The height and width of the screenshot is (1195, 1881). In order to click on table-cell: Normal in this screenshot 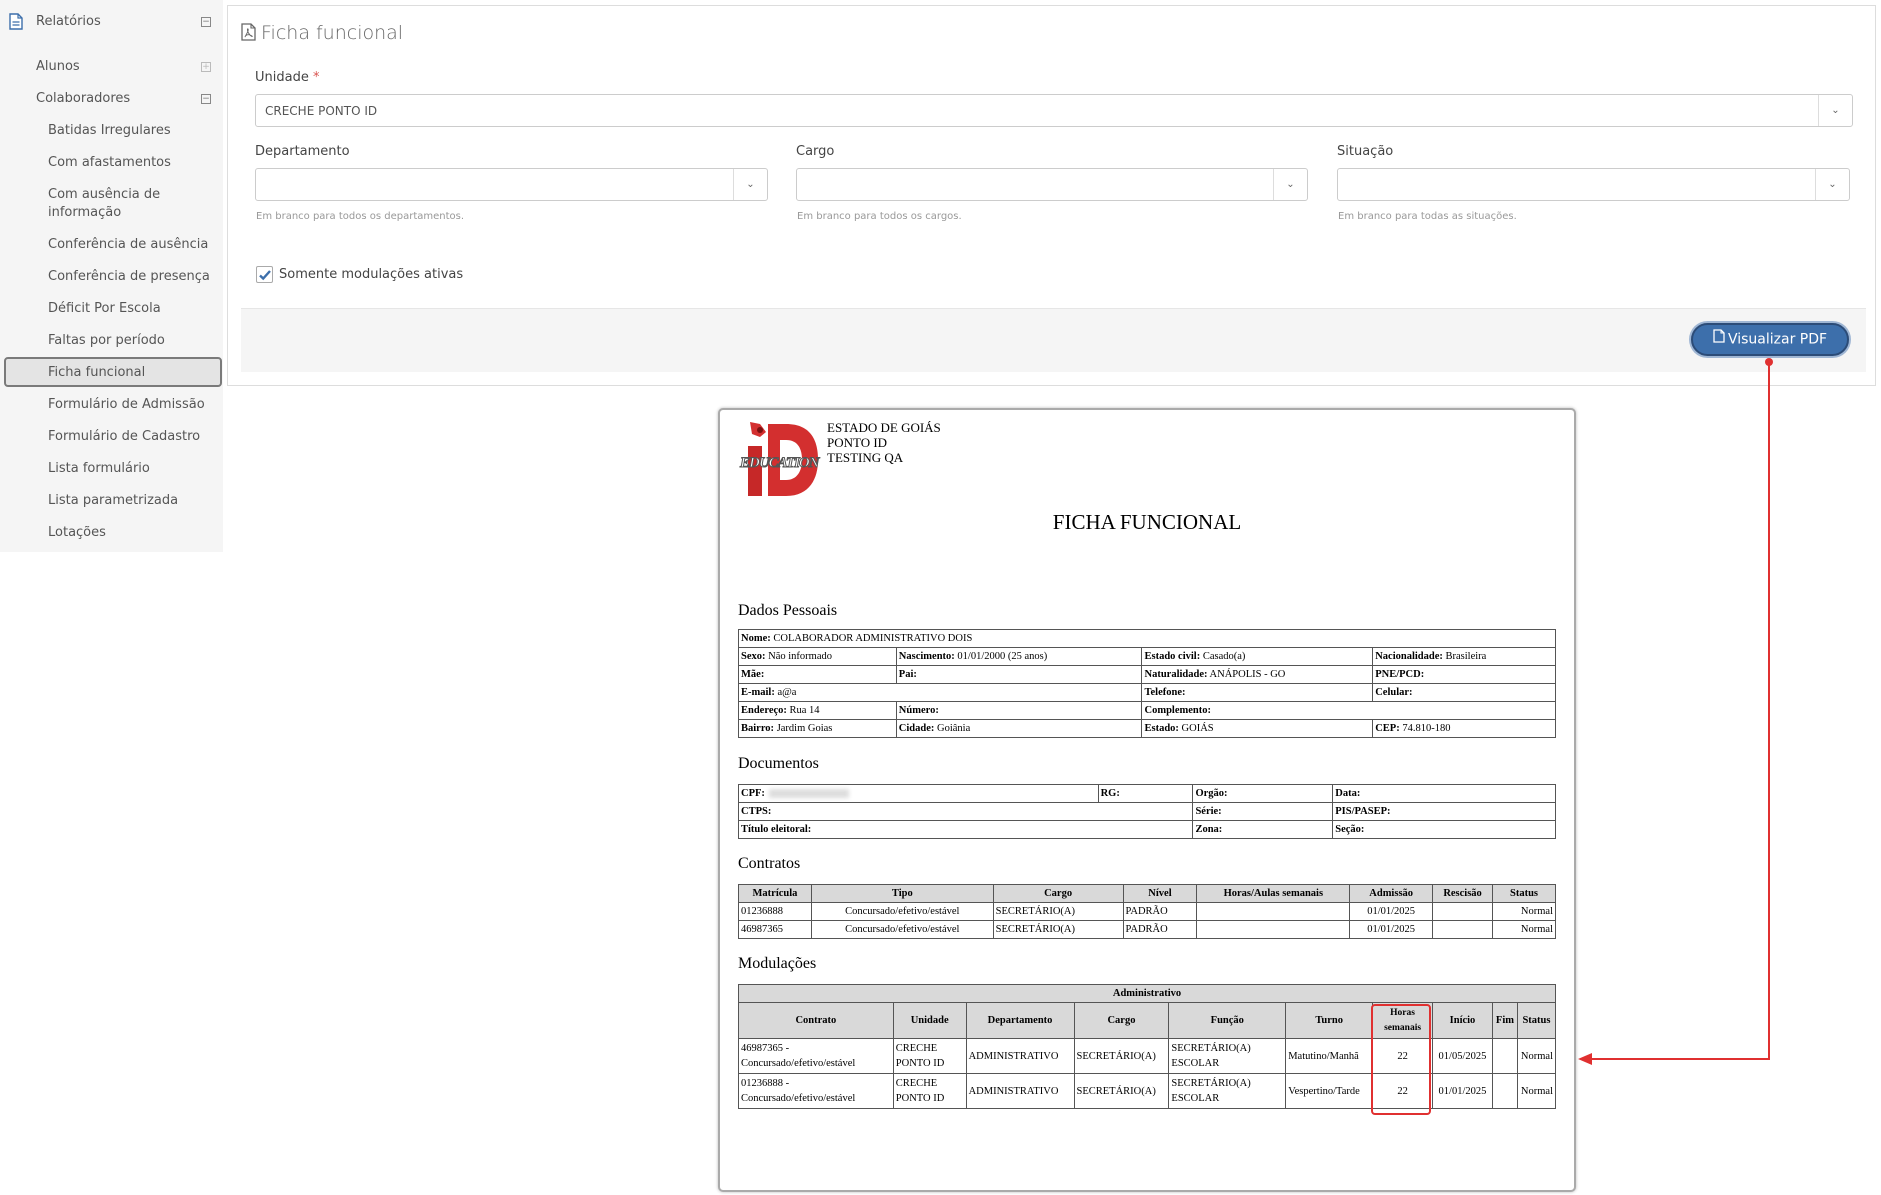, I will do `click(1536, 1056)`.